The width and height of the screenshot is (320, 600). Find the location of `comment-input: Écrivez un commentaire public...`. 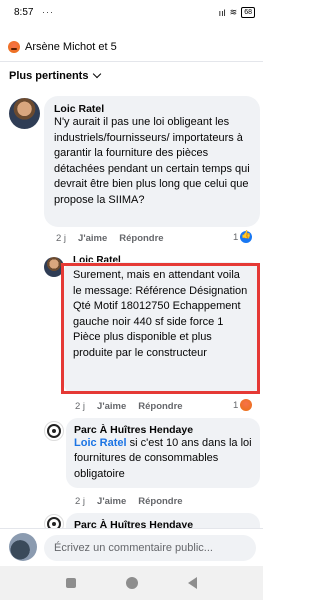

comment-input: Écrivez un commentaire public... is located at coordinates (150, 548).